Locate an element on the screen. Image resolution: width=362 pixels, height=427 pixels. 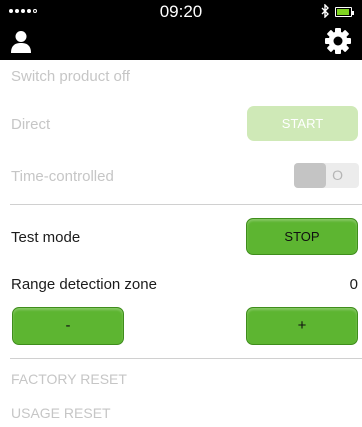
direct-label: Direct is located at coordinates (31, 124).